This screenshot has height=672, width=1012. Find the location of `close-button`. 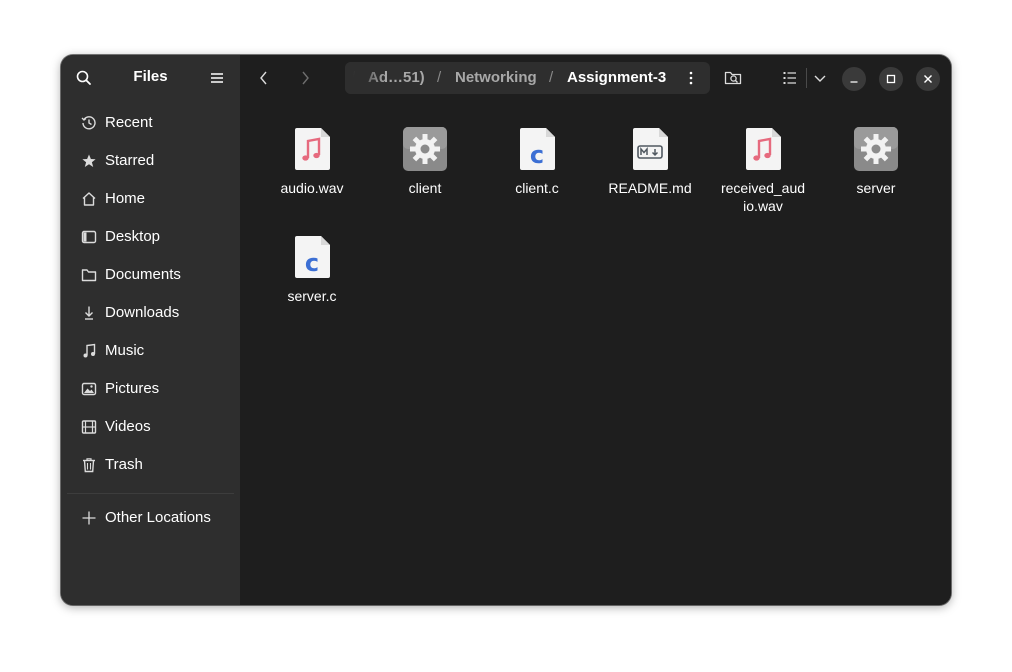

close-button is located at coordinates (928, 79).